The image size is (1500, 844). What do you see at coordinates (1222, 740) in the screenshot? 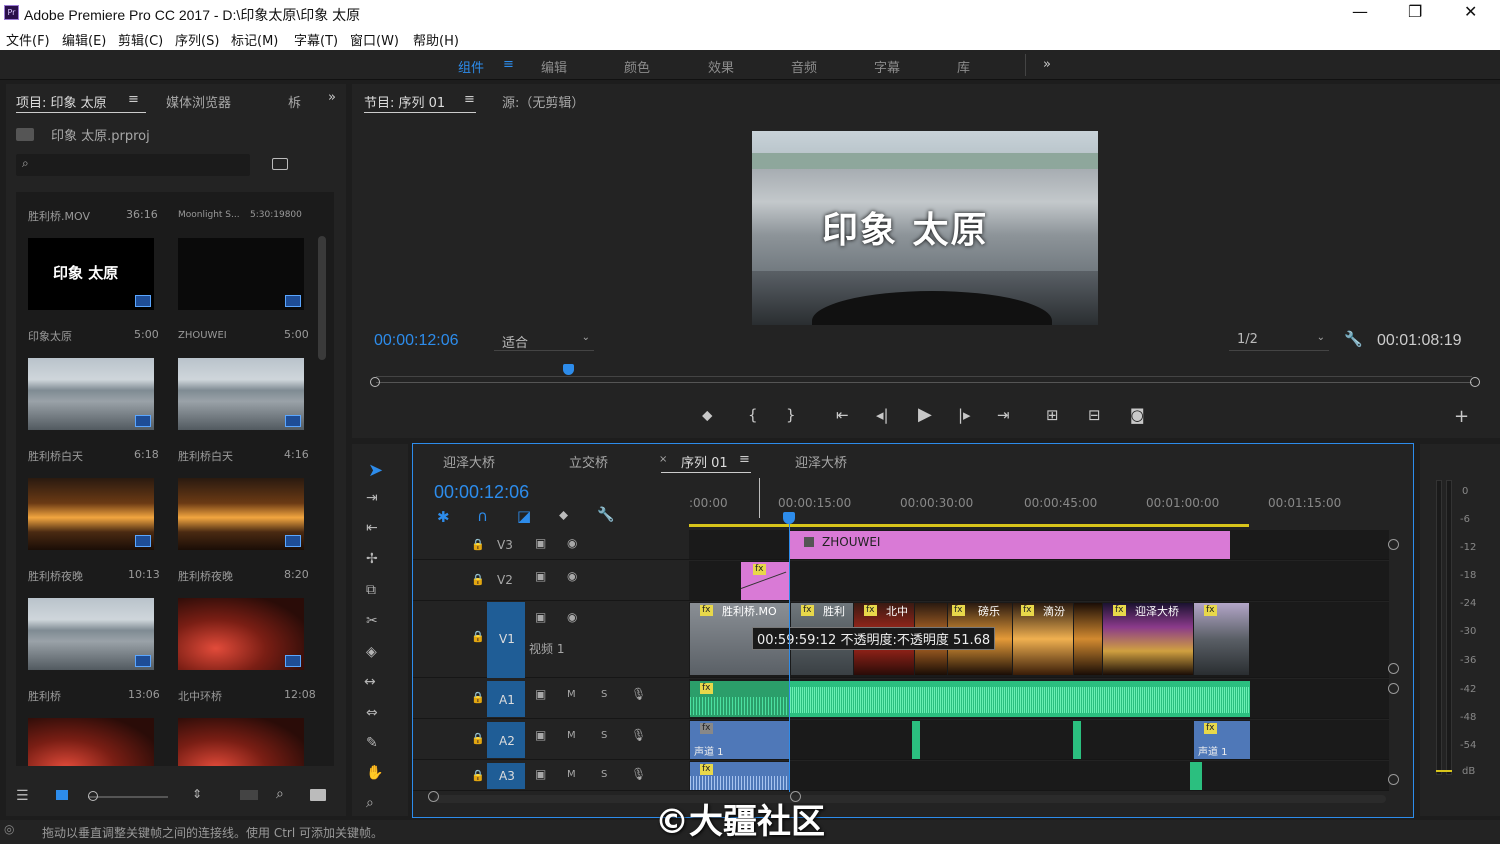
I see `clip-a2-2: fx 声道 1` at bounding box center [1222, 740].